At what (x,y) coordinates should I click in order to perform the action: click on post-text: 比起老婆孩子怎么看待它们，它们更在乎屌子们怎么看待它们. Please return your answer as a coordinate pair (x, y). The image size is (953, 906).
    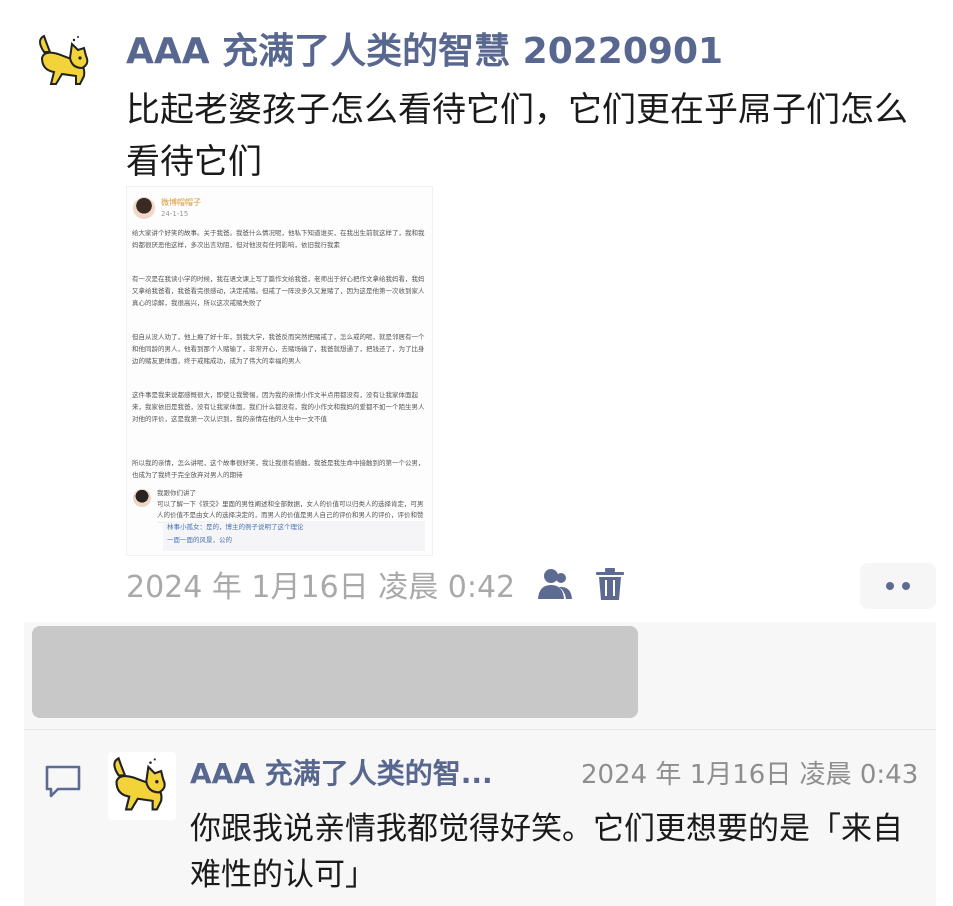
    Looking at the image, I should click on (517, 136).